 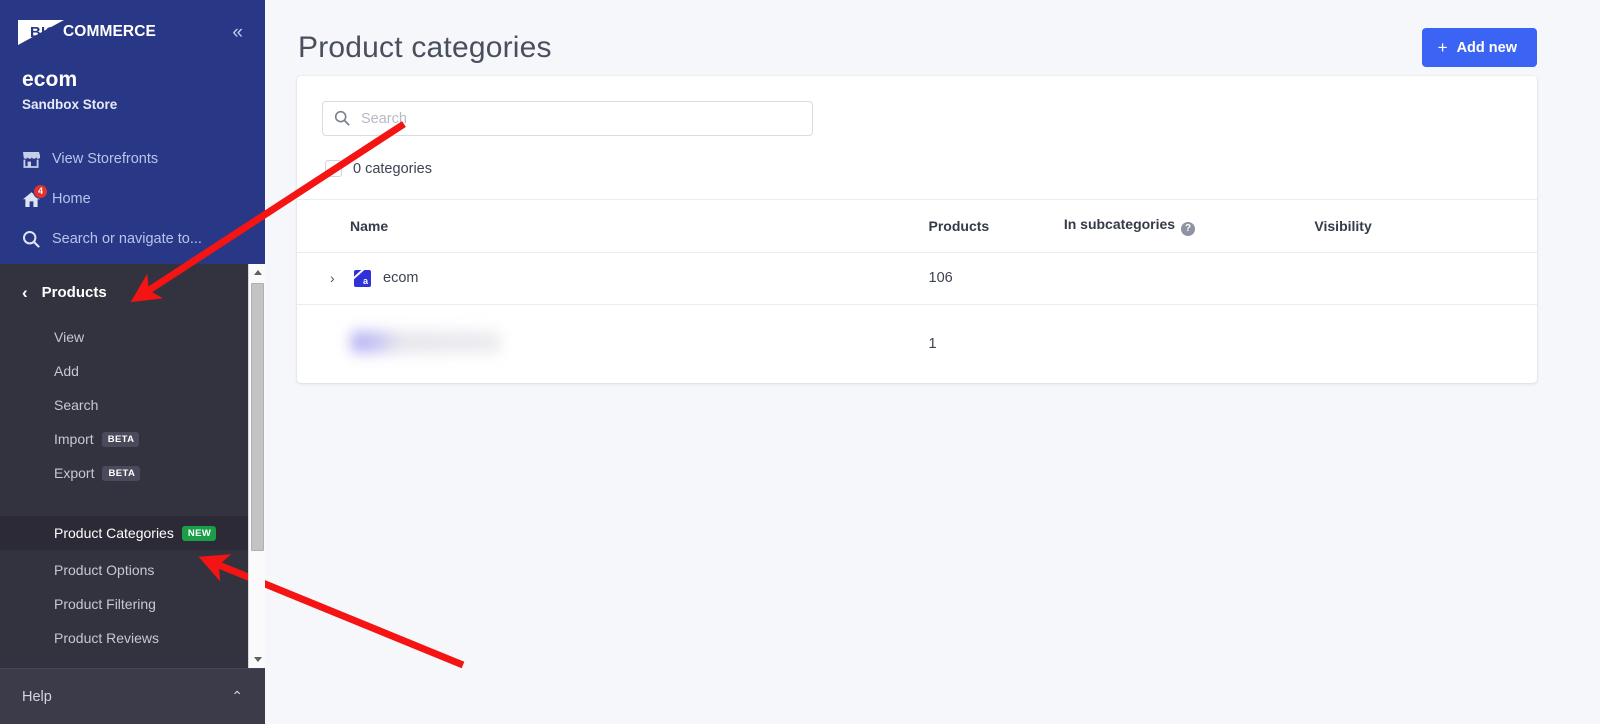 I want to click on sidebar-item-product-reviews: Product Reviews, so click(x=132, y=638).